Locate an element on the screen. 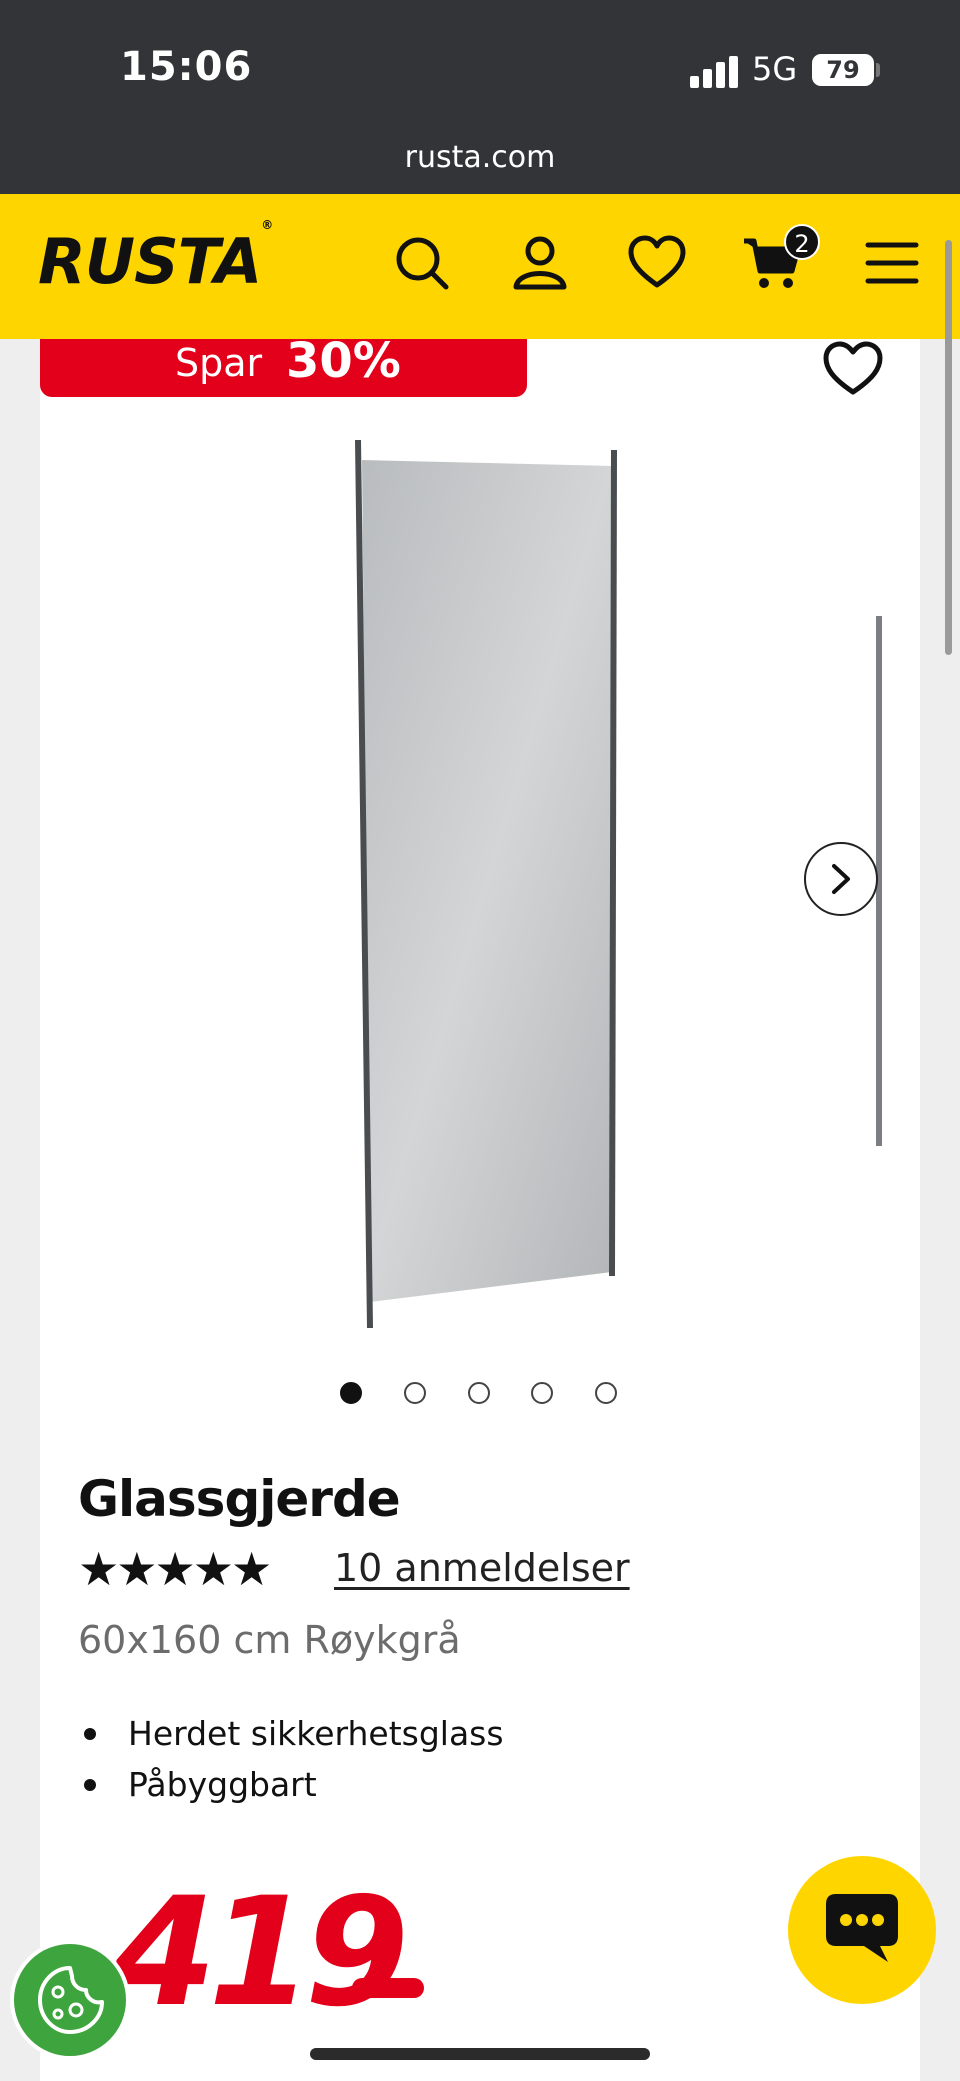 The image size is (960, 2081). rusta-logo: RUSTA® is located at coordinates (155, 258).